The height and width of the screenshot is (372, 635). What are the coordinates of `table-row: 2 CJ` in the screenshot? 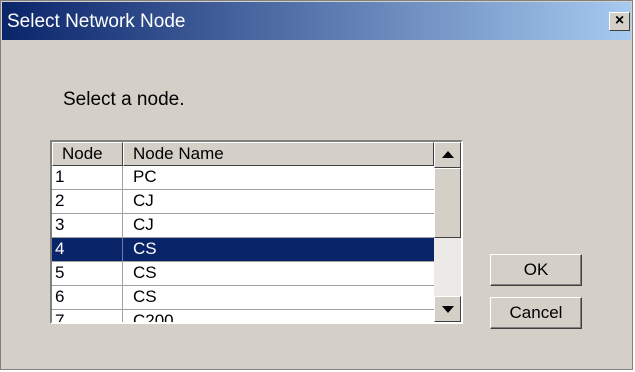 It's located at (243, 202).